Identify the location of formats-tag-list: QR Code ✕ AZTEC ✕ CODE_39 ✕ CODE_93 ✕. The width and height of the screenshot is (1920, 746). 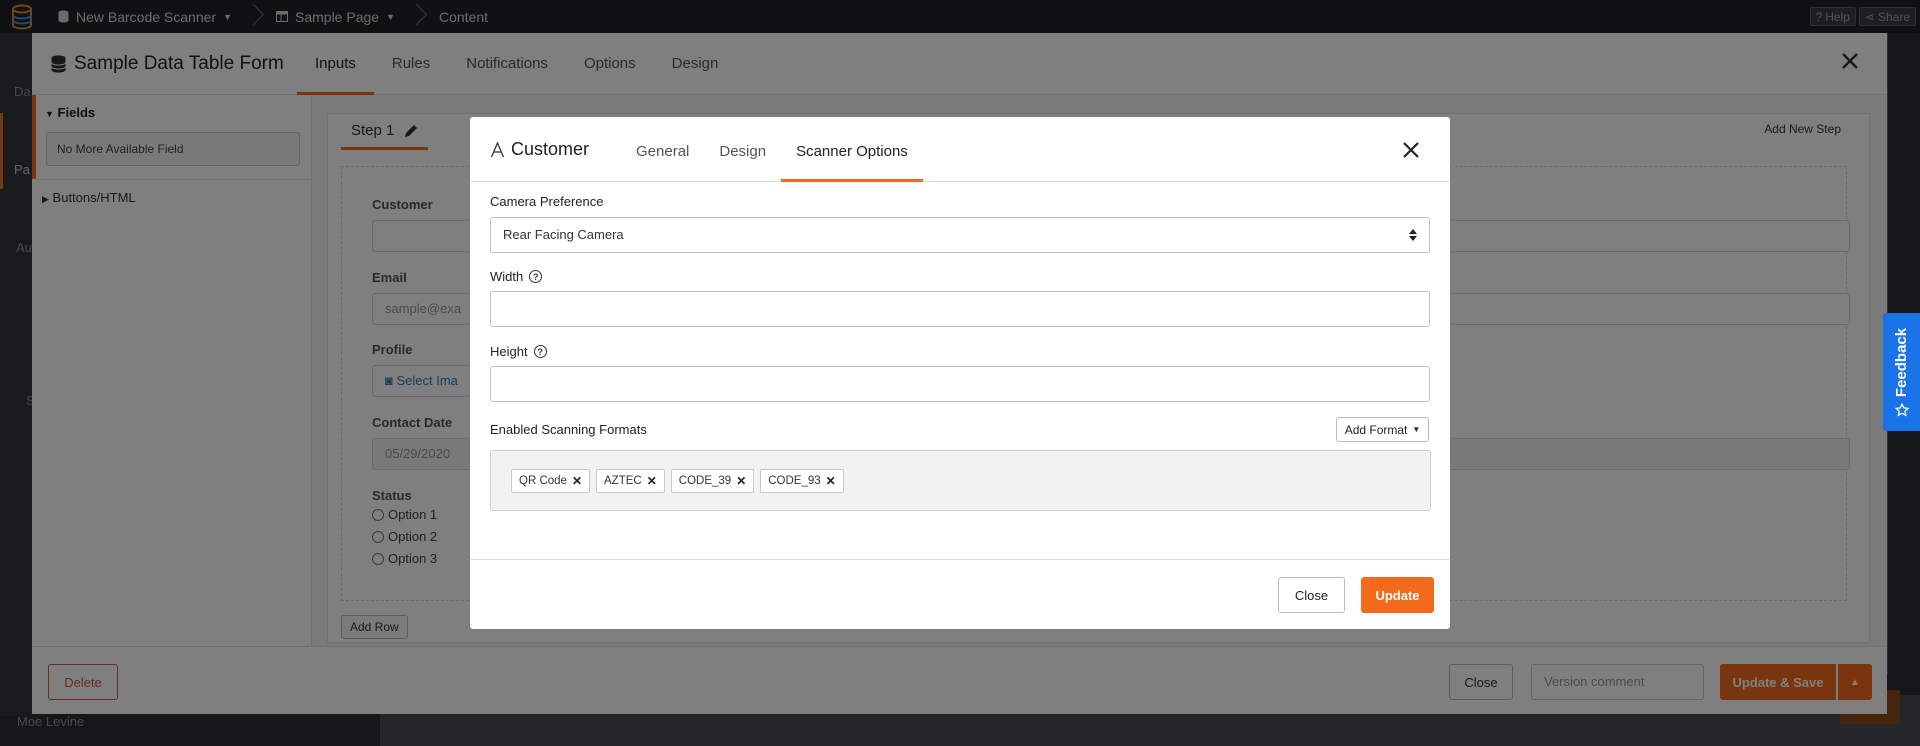
(960, 480).